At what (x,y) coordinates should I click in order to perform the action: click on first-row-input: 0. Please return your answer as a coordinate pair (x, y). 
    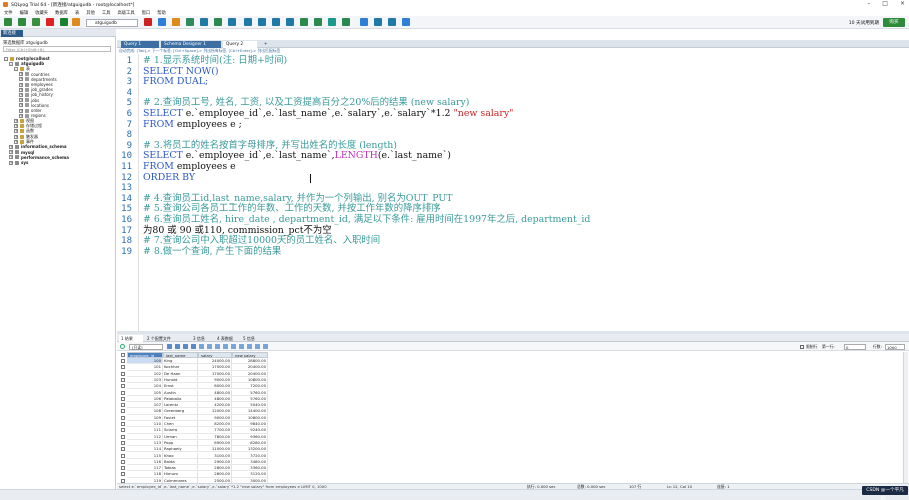
    Looking at the image, I should click on (855, 346).